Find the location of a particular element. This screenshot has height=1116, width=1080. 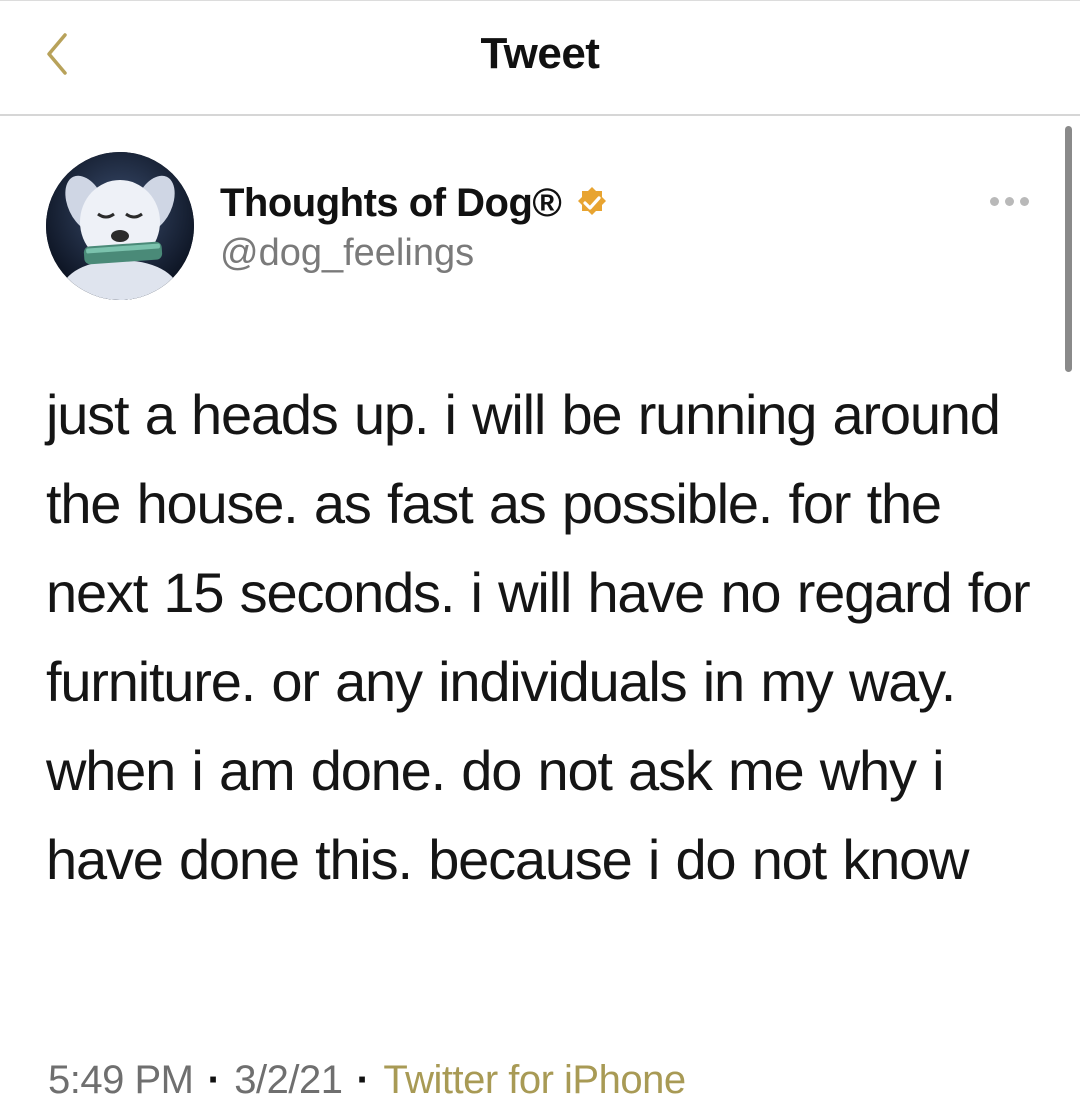

profile-handle: @dog_feelings is located at coordinates (347, 253).